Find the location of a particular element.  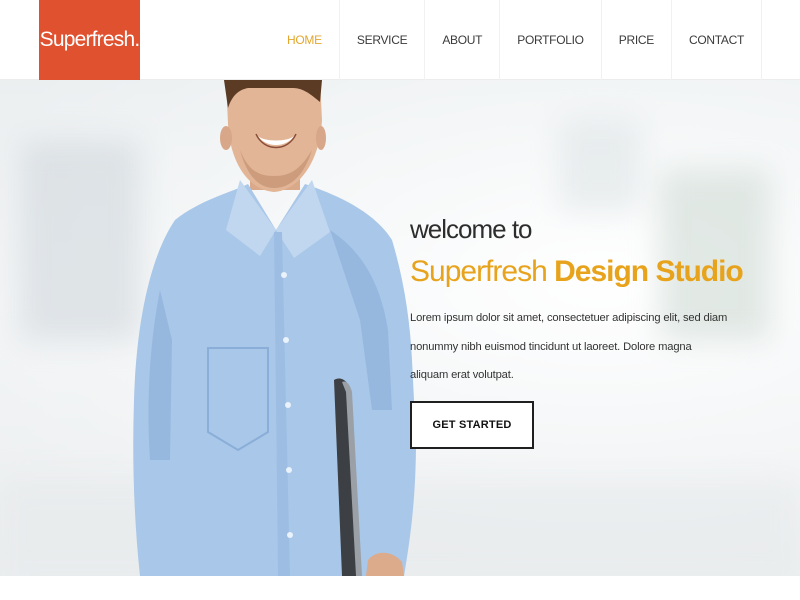

site-logo: Superfresh. is located at coordinates (89, 40).